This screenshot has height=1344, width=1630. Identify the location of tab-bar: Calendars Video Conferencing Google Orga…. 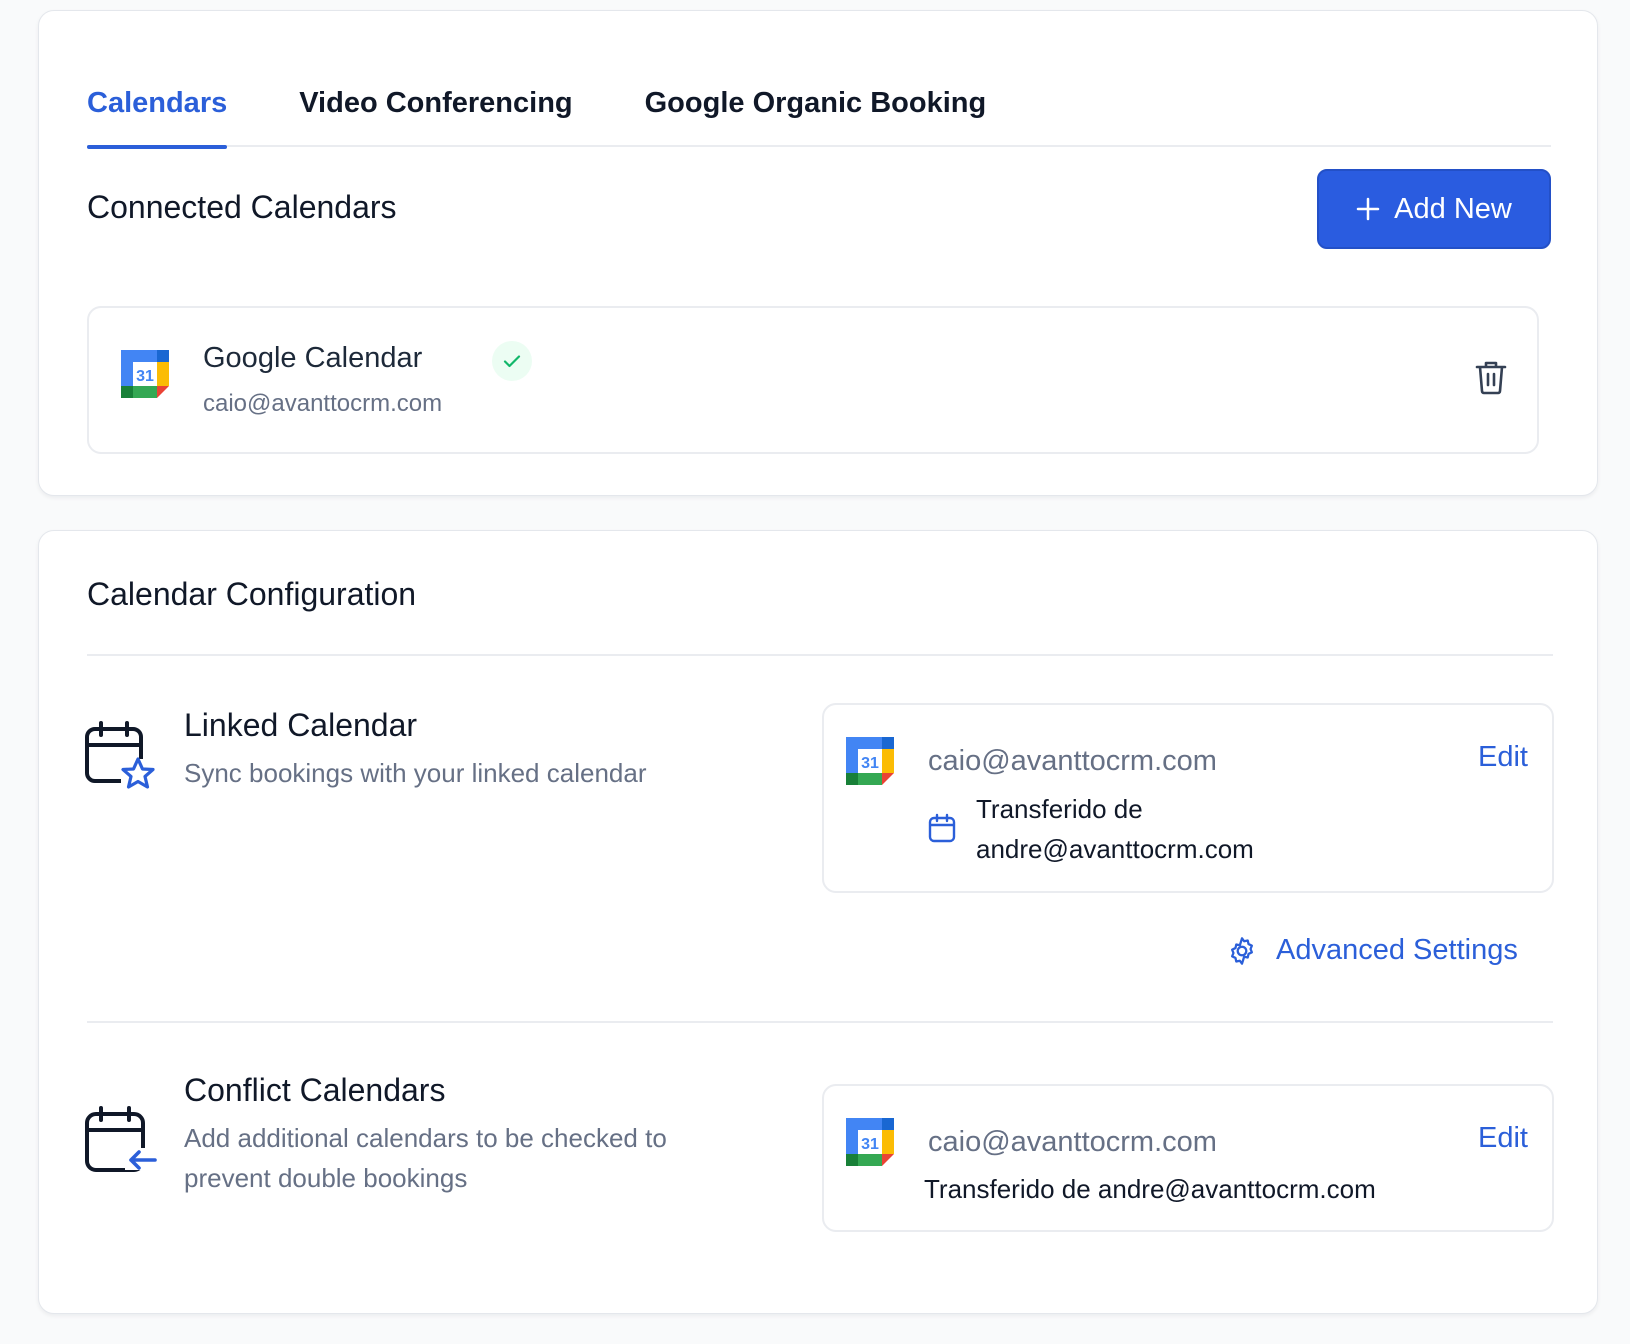
(819, 110).